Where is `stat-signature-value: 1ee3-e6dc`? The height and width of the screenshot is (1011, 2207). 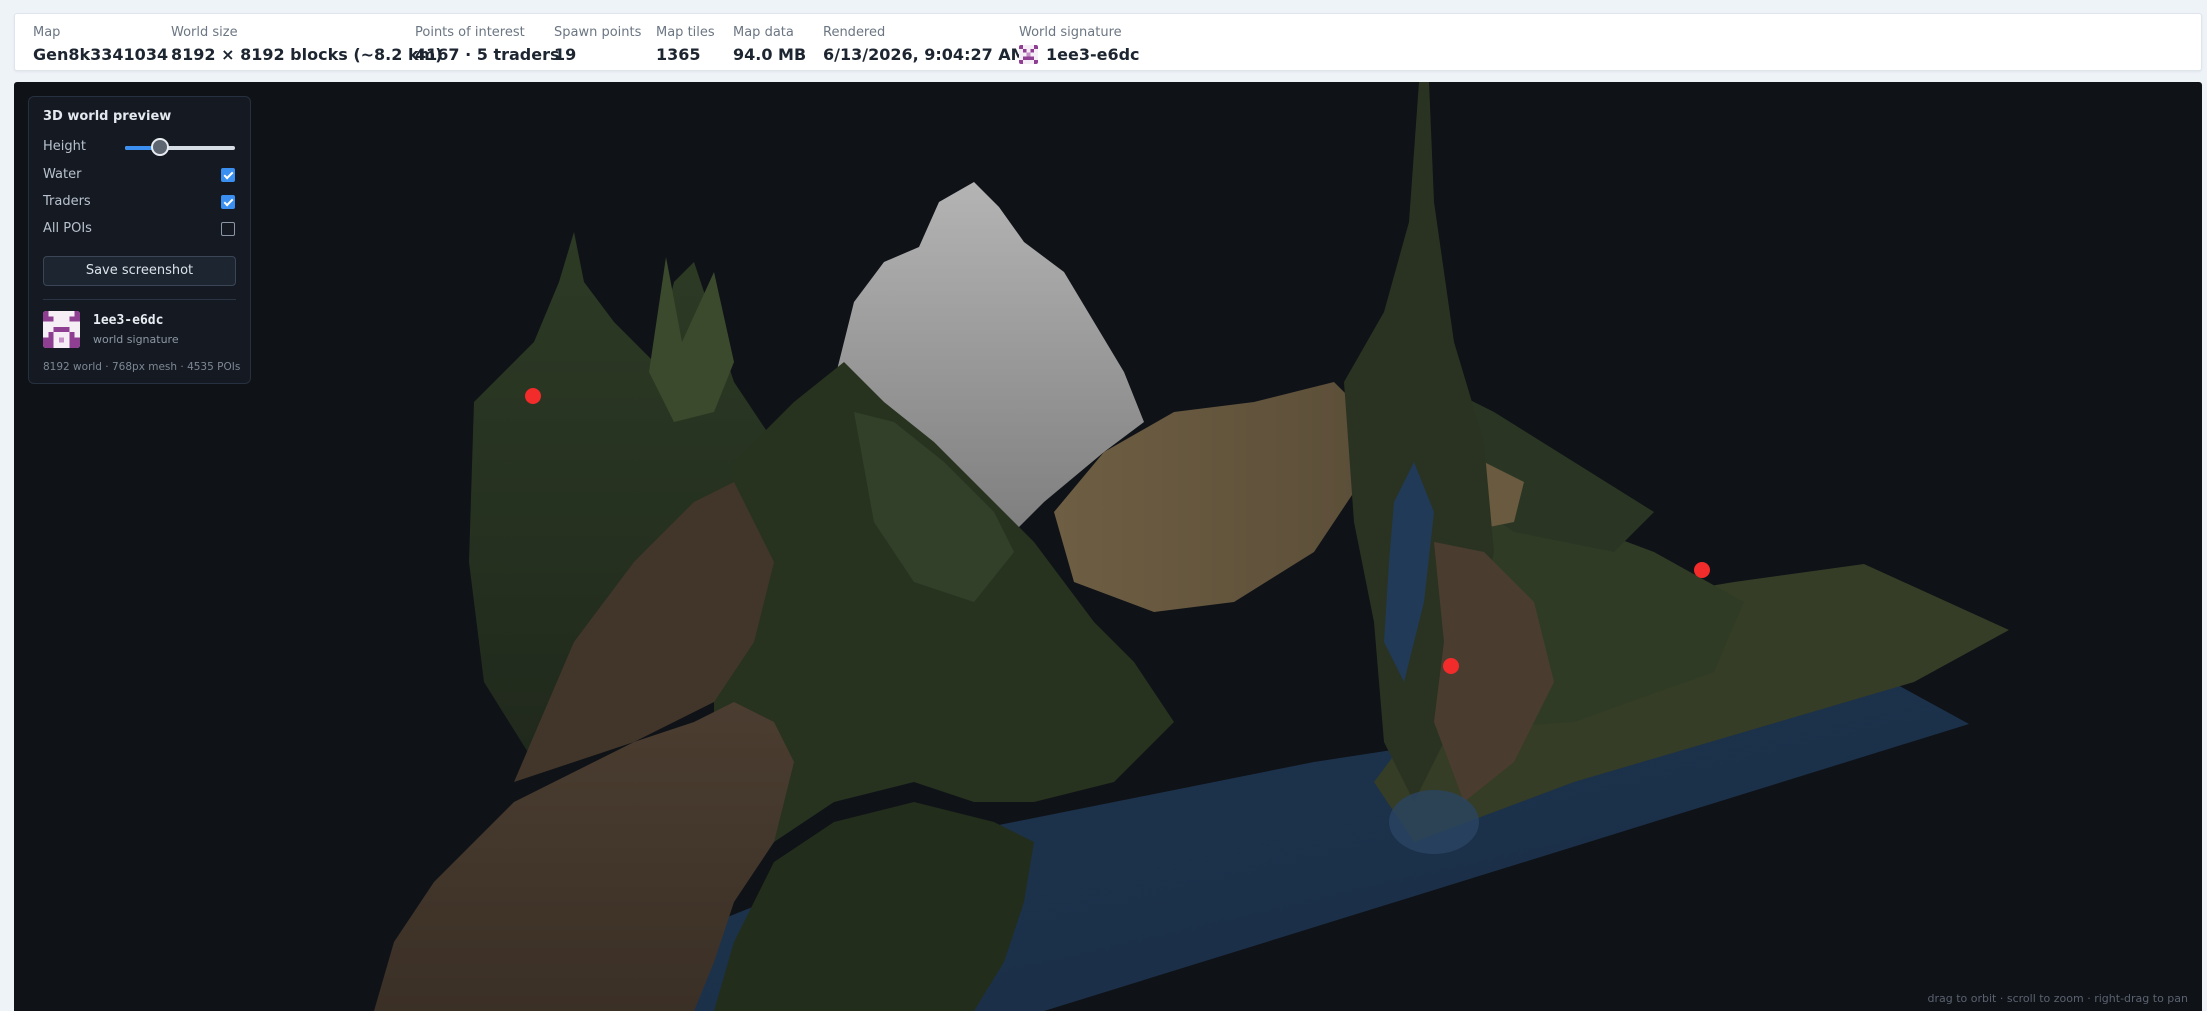 stat-signature-value: 1ee3-e6dc is located at coordinates (1093, 54).